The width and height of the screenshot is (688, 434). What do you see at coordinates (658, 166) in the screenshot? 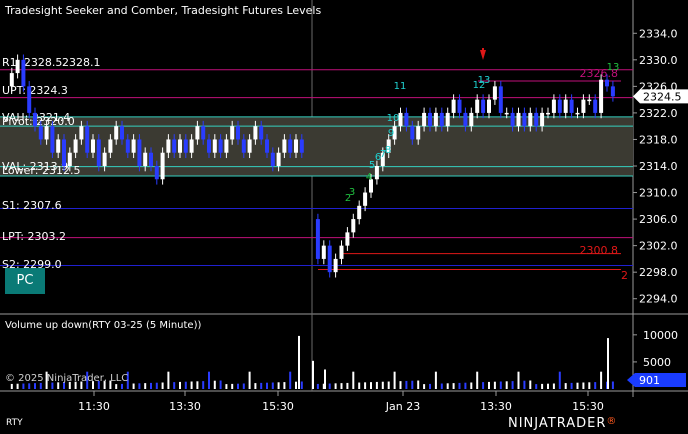
I see `price-tick-label: 2314.0` at bounding box center [658, 166].